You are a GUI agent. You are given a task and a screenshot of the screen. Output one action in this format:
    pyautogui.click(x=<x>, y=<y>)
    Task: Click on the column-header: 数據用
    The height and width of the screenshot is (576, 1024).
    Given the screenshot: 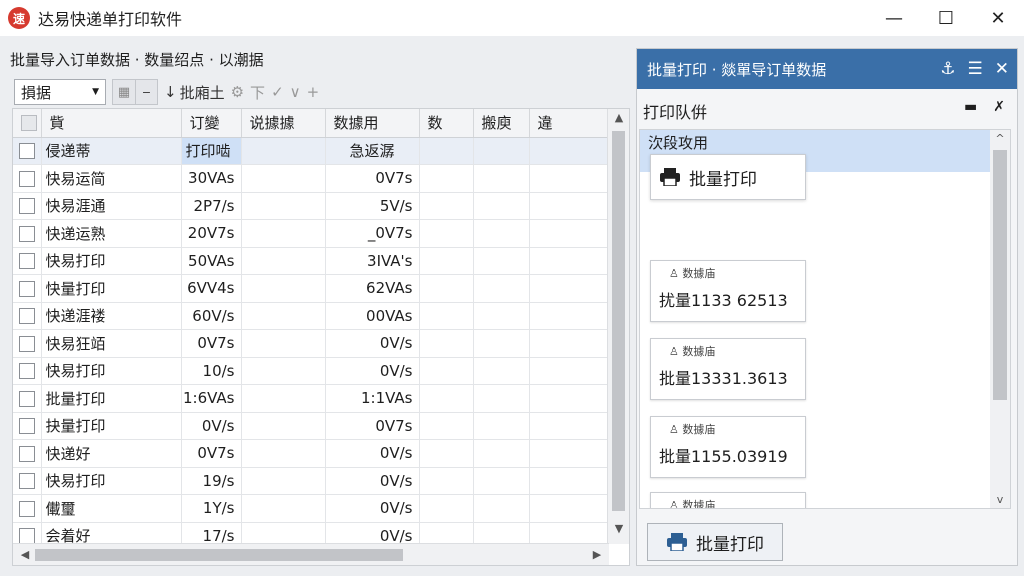 What is the action you would take?
    pyautogui.click(x=372, y=123)
    